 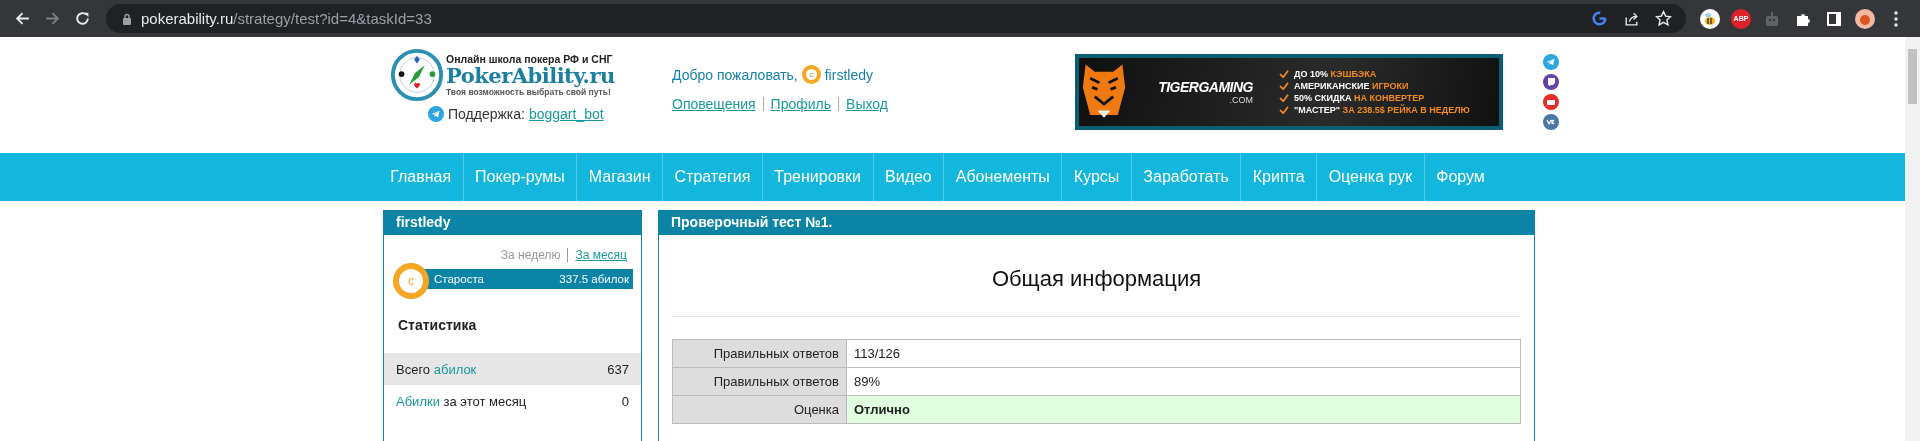 What do you see at coordinates (530, 76) in the screenshot?
I see `logo-wordmark: PokerAbility.ru` at bounding box center [530, 76].